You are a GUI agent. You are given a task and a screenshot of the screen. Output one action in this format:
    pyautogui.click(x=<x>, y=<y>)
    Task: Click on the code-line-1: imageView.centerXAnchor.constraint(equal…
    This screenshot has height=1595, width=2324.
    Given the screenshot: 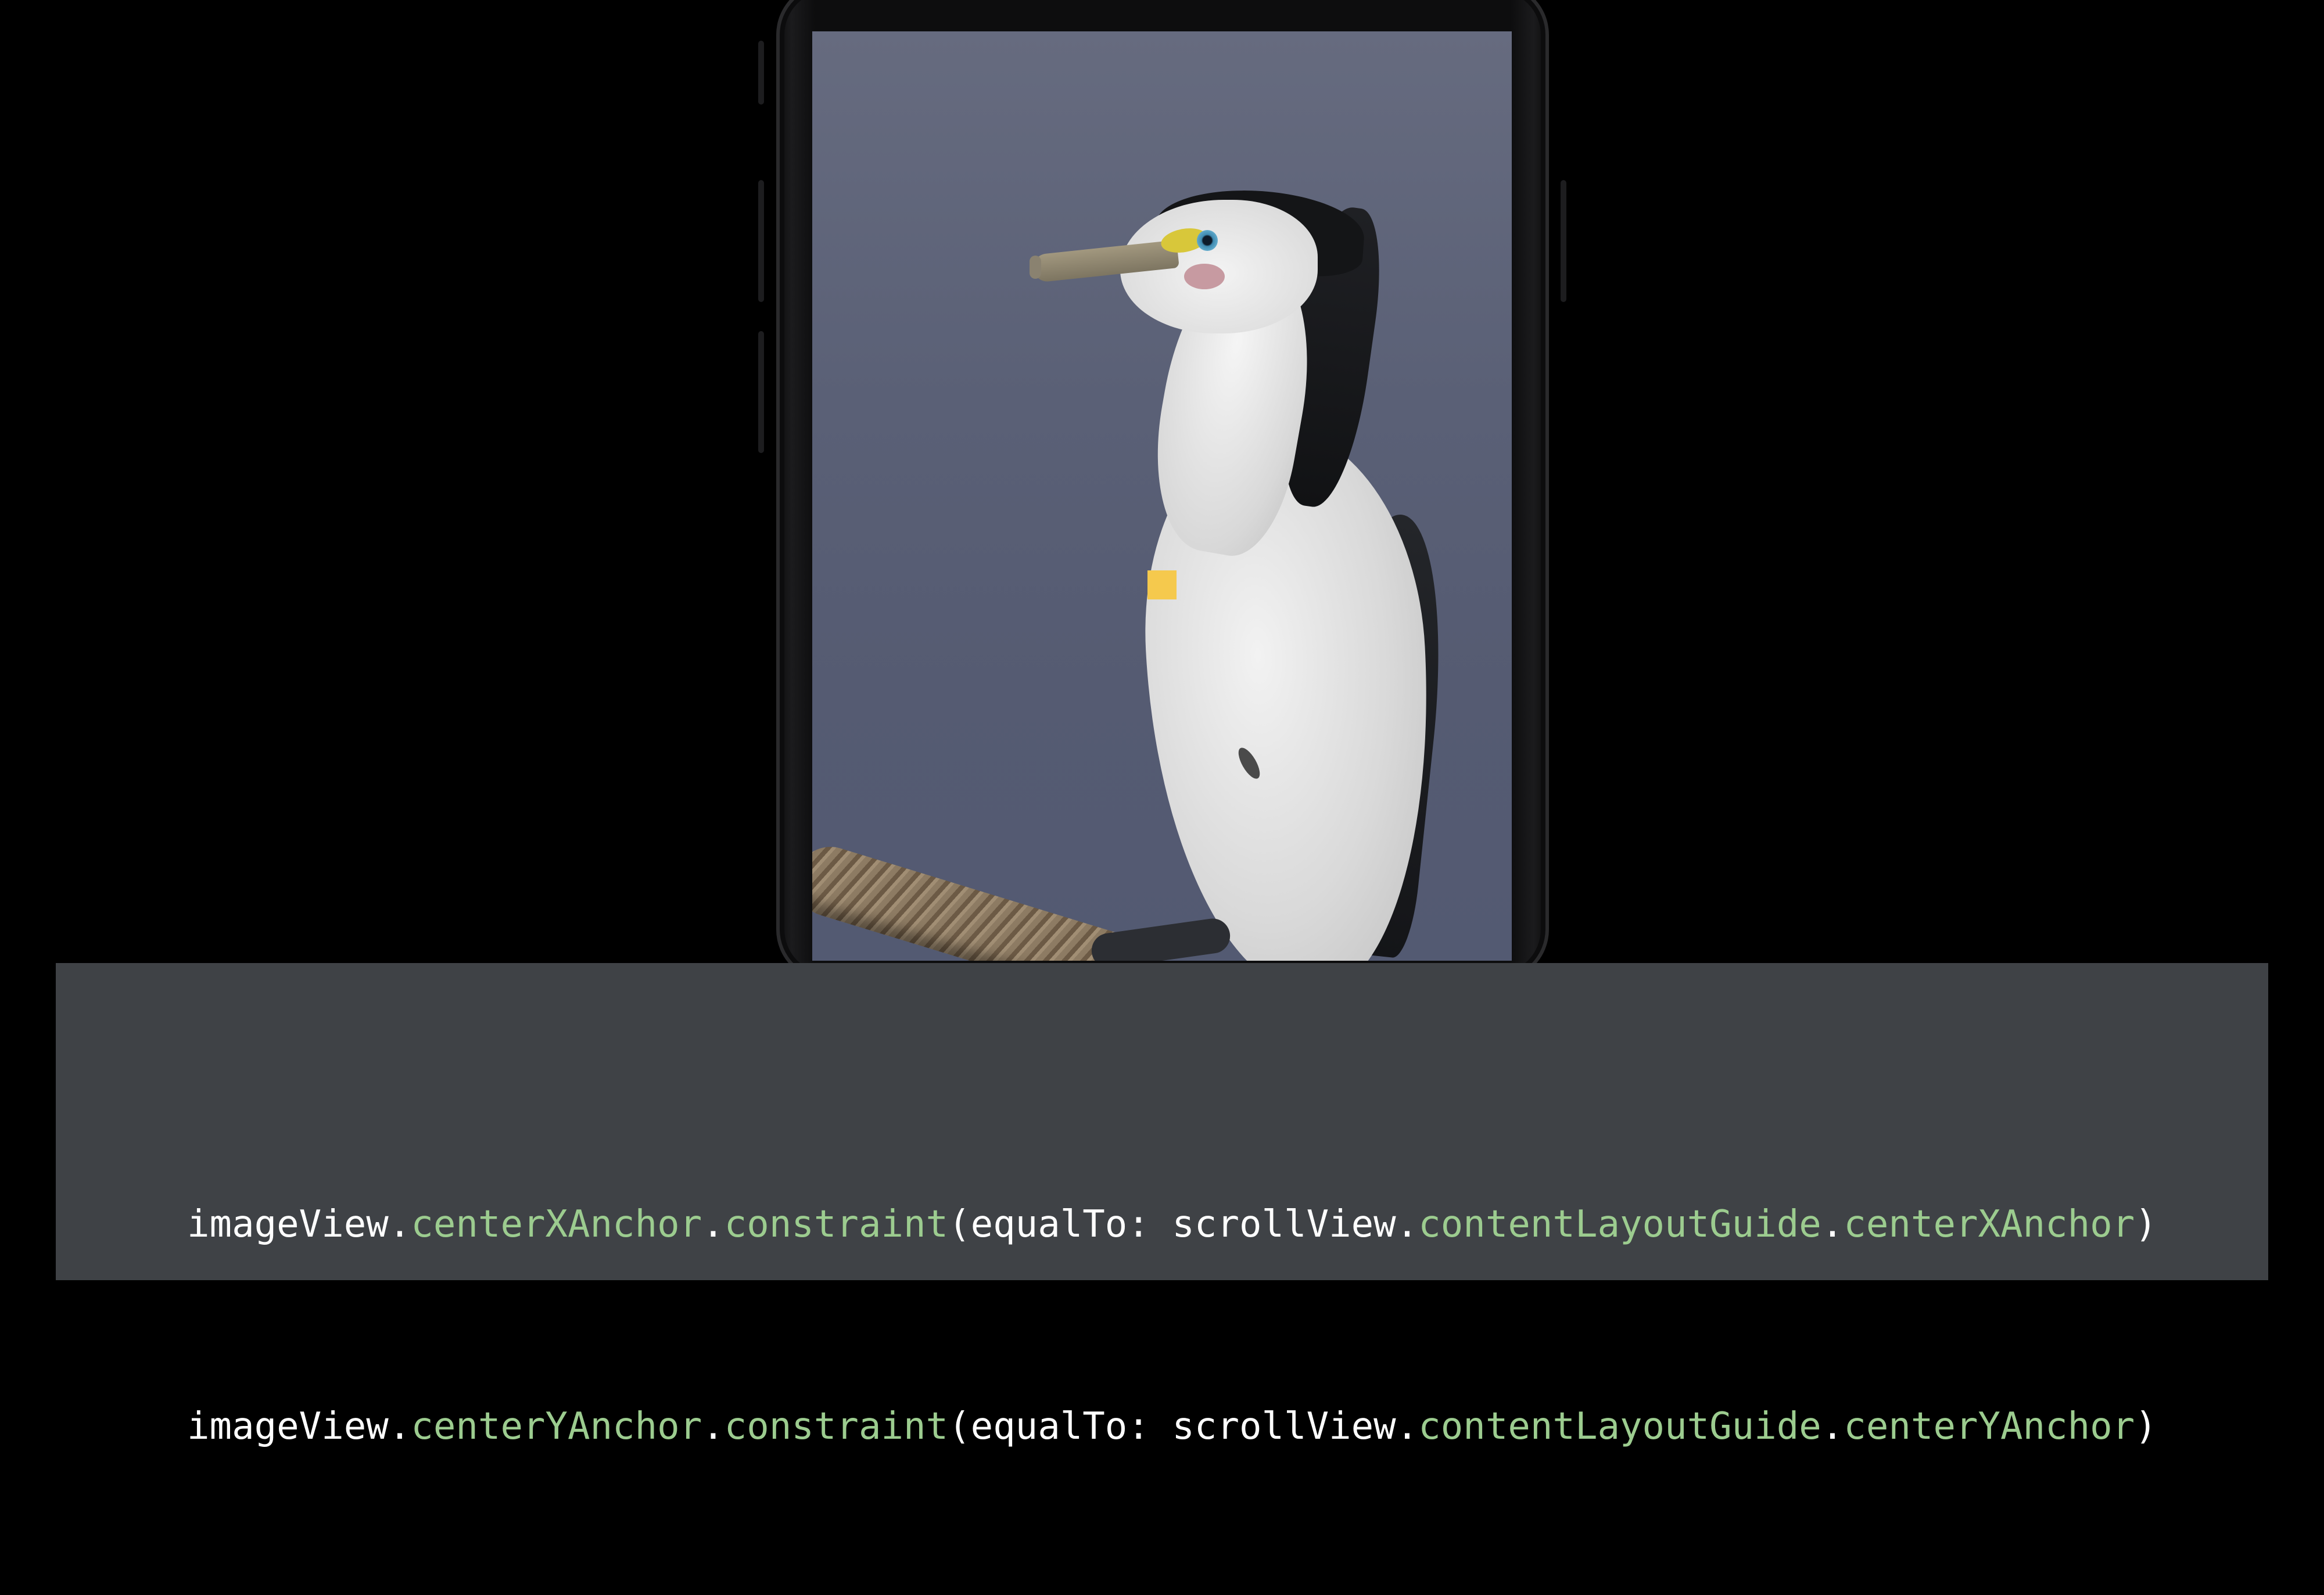 What is the action you would take?
    pyautogui.click(x=1172, y=1224)
    